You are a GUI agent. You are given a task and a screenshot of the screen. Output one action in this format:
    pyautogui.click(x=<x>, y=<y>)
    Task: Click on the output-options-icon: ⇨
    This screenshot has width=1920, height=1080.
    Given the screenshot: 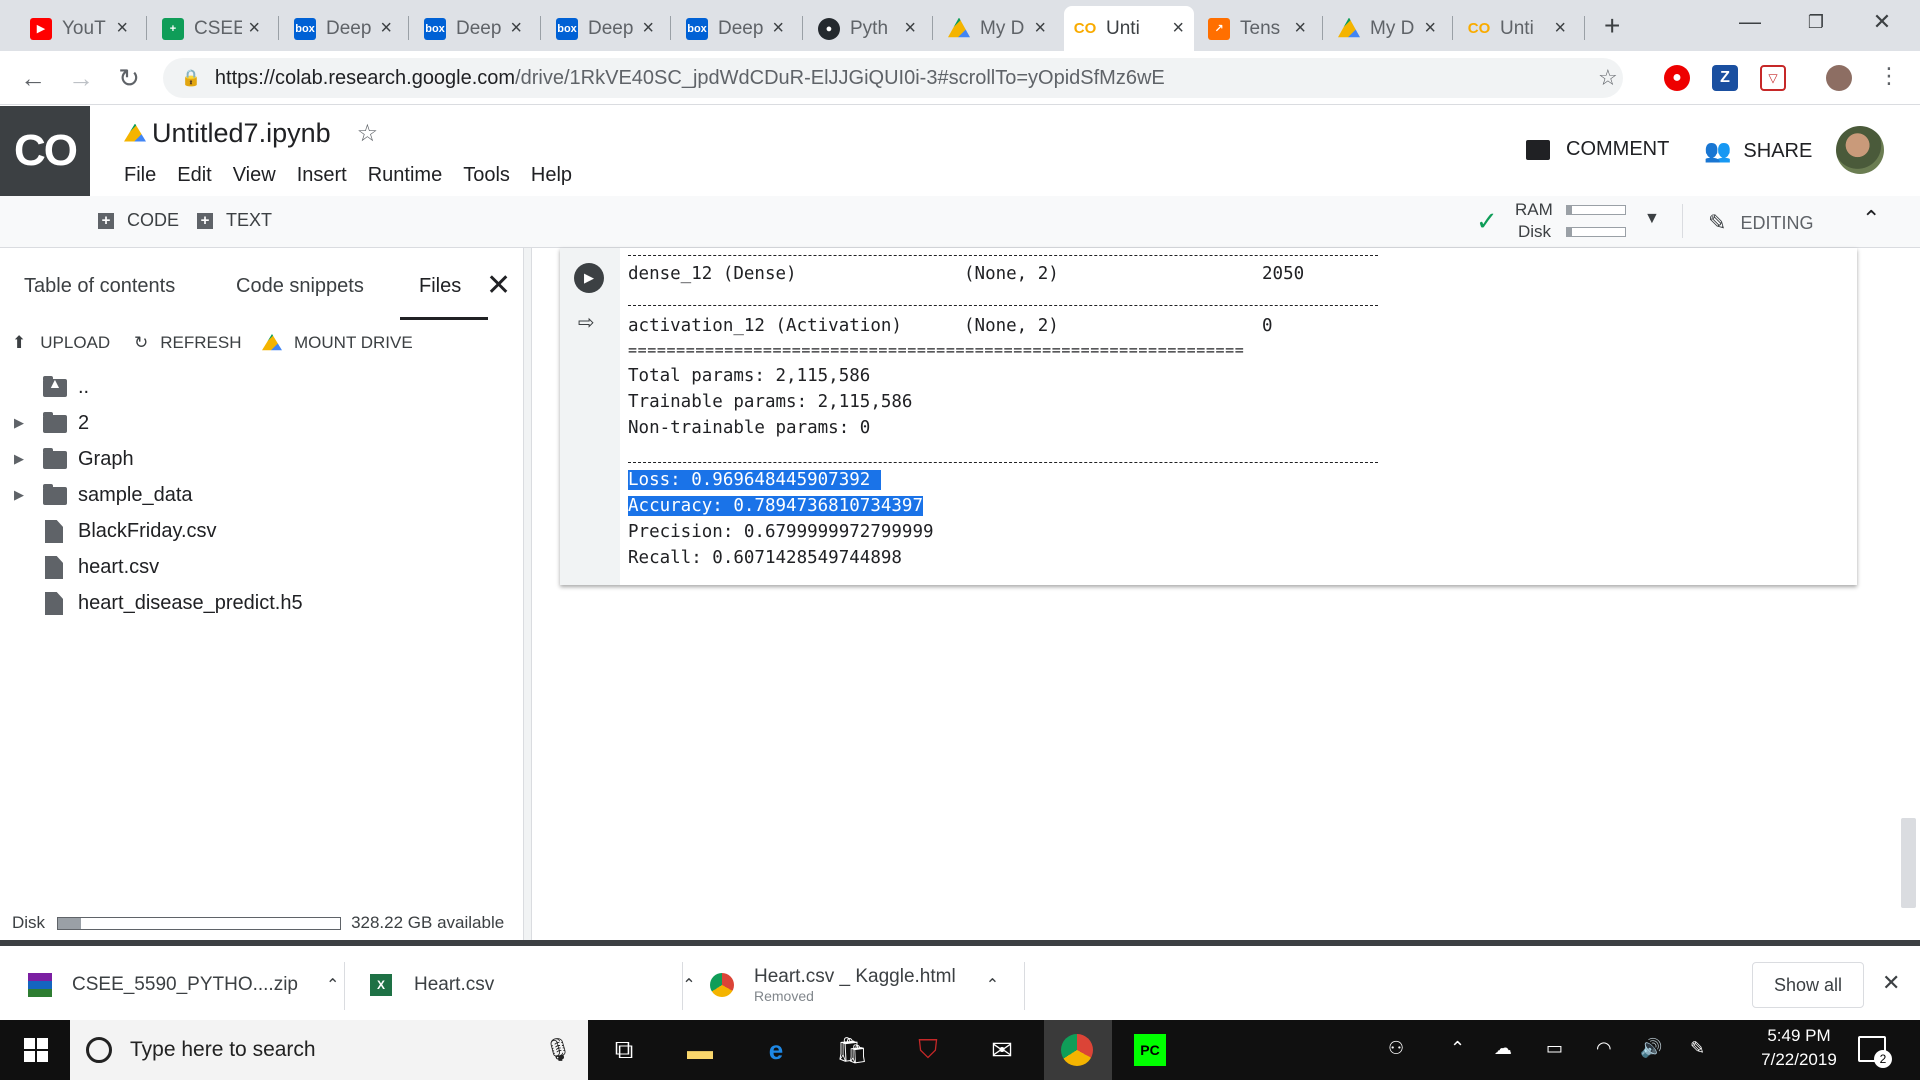 What is the action you would take?
    pyautogui.click(x=586, y=322)
    